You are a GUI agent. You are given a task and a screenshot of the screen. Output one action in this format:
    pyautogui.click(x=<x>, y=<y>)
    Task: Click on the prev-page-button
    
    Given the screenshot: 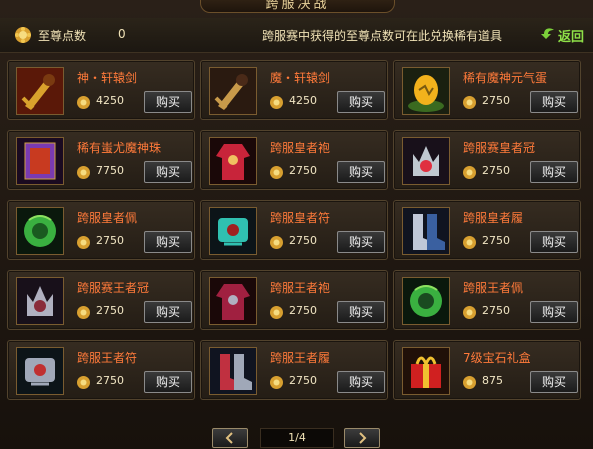 What is the action you would take?
    pyautogui.click(x=230, y=438)
    